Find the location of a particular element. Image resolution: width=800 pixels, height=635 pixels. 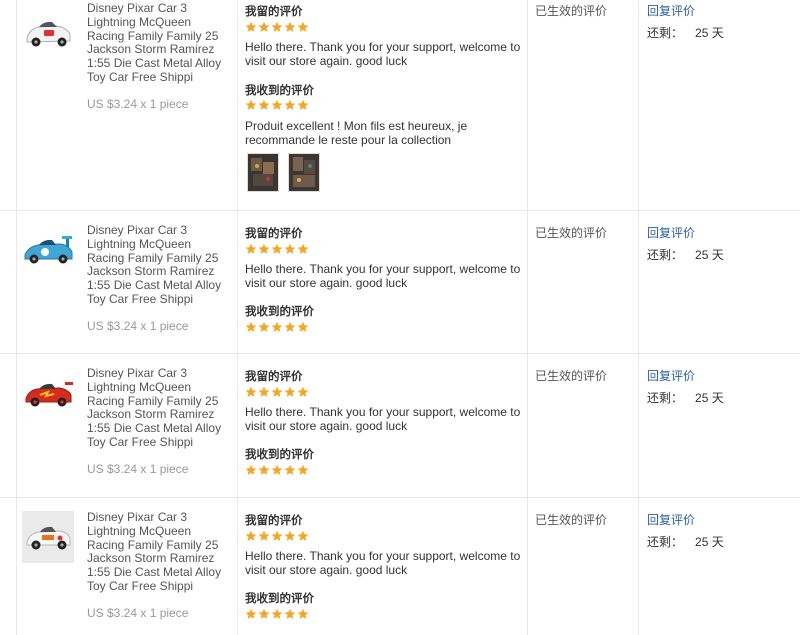

white-orange-race-car-icon is located at coordinates (48, 537).